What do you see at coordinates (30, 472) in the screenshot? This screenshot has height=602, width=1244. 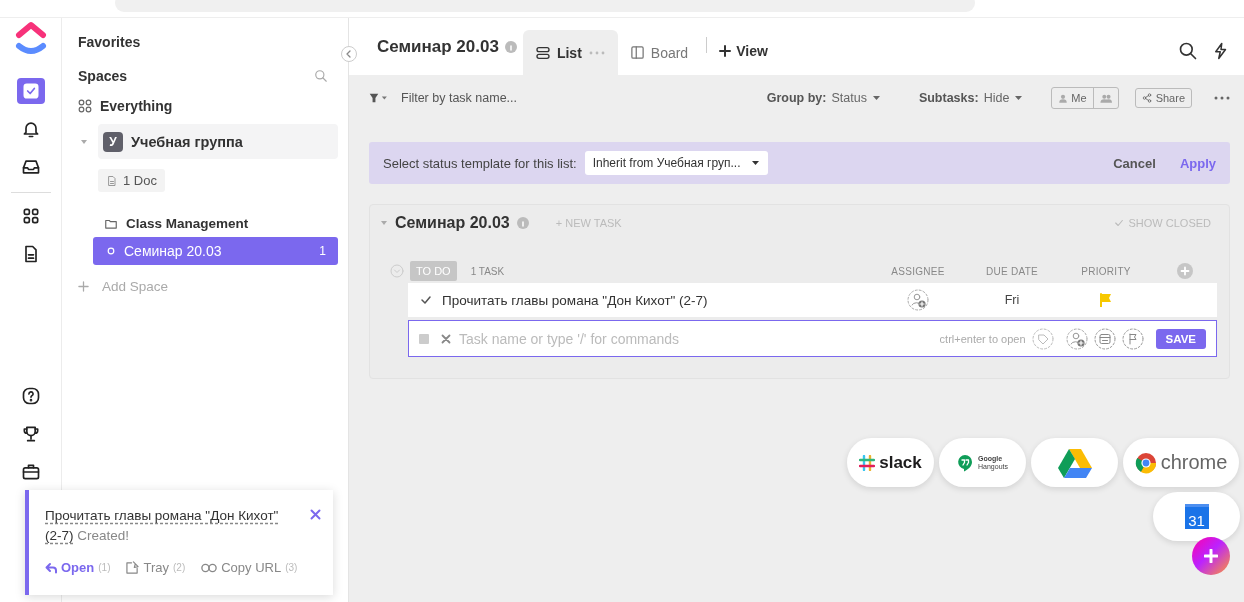 I see `briefcase-icon` at bounding box center [30, 472].